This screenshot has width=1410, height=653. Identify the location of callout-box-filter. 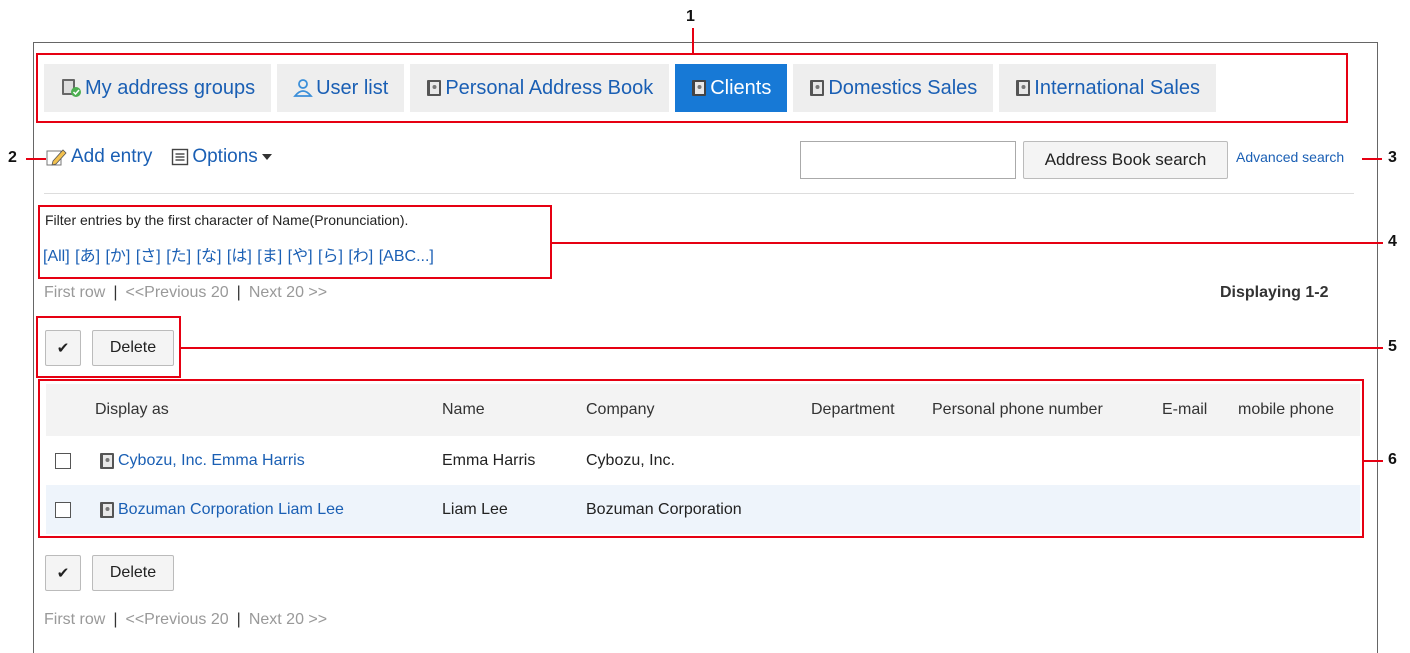
(295, 242).